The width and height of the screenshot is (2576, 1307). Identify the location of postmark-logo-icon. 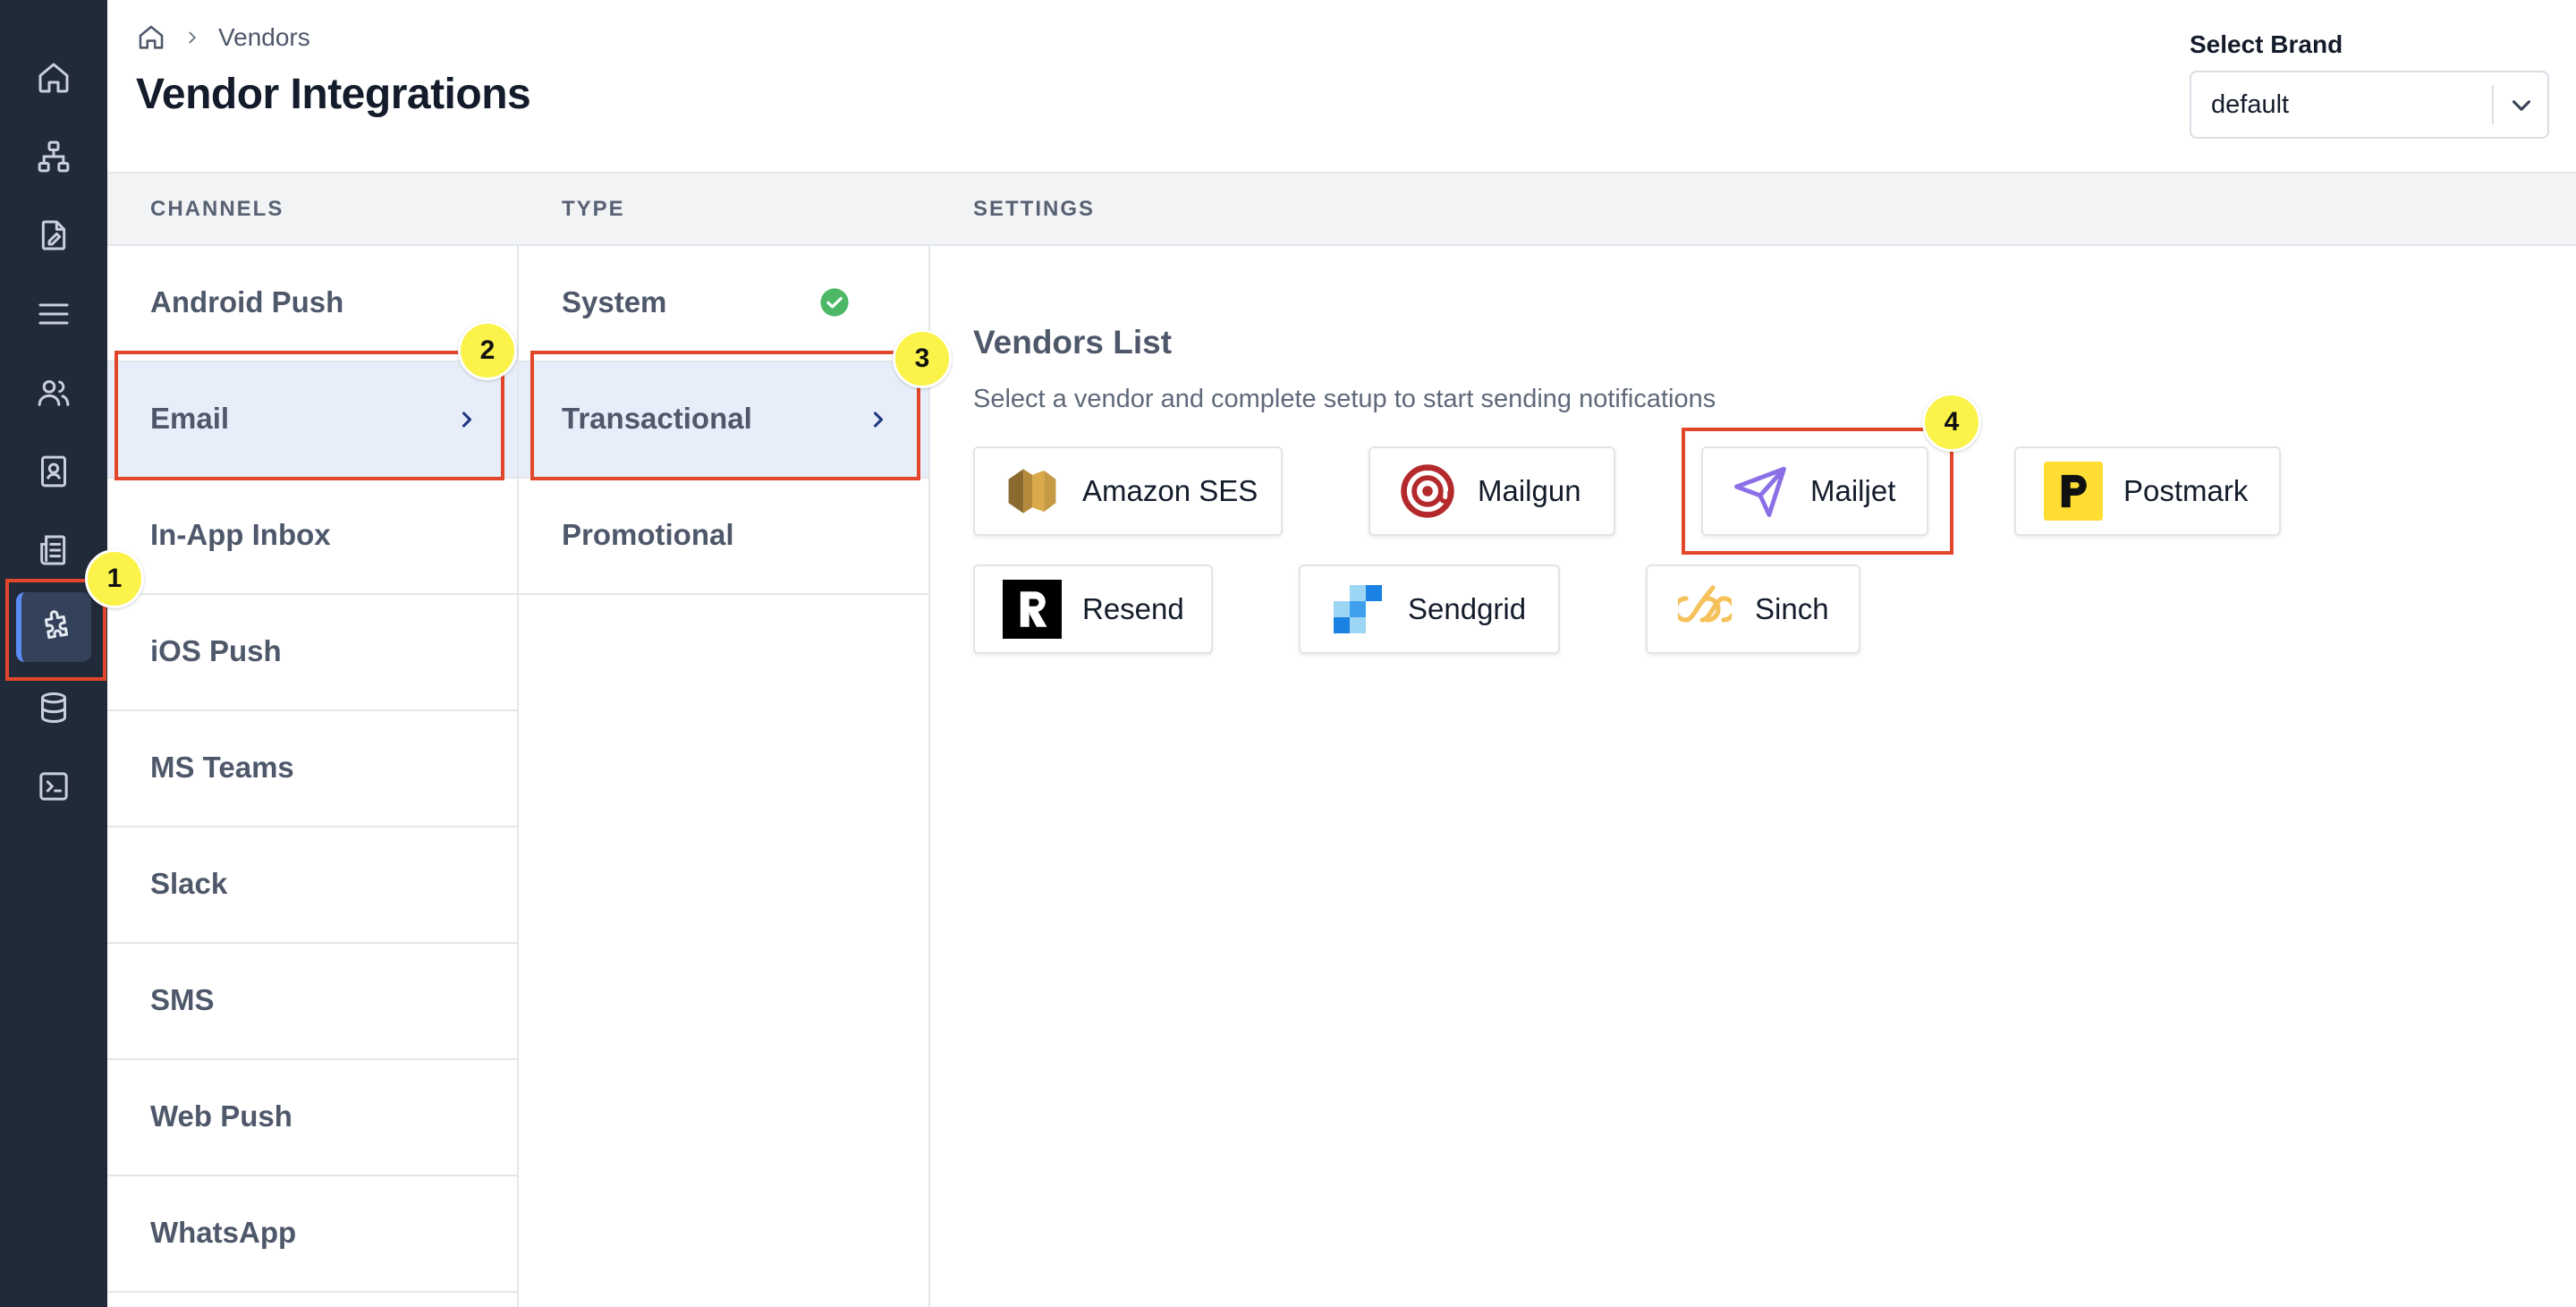
(2073, 491).